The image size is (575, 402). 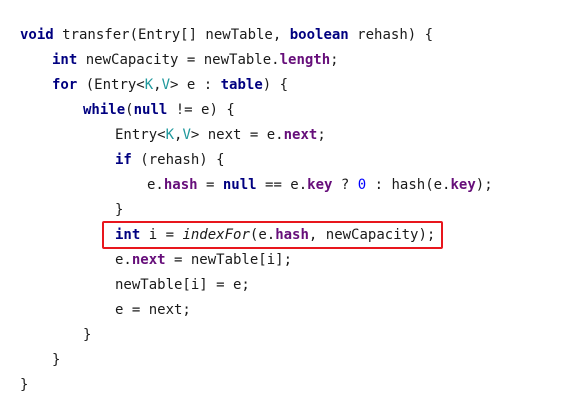 I want to click on code-token: if, so click(x=123, y=160).